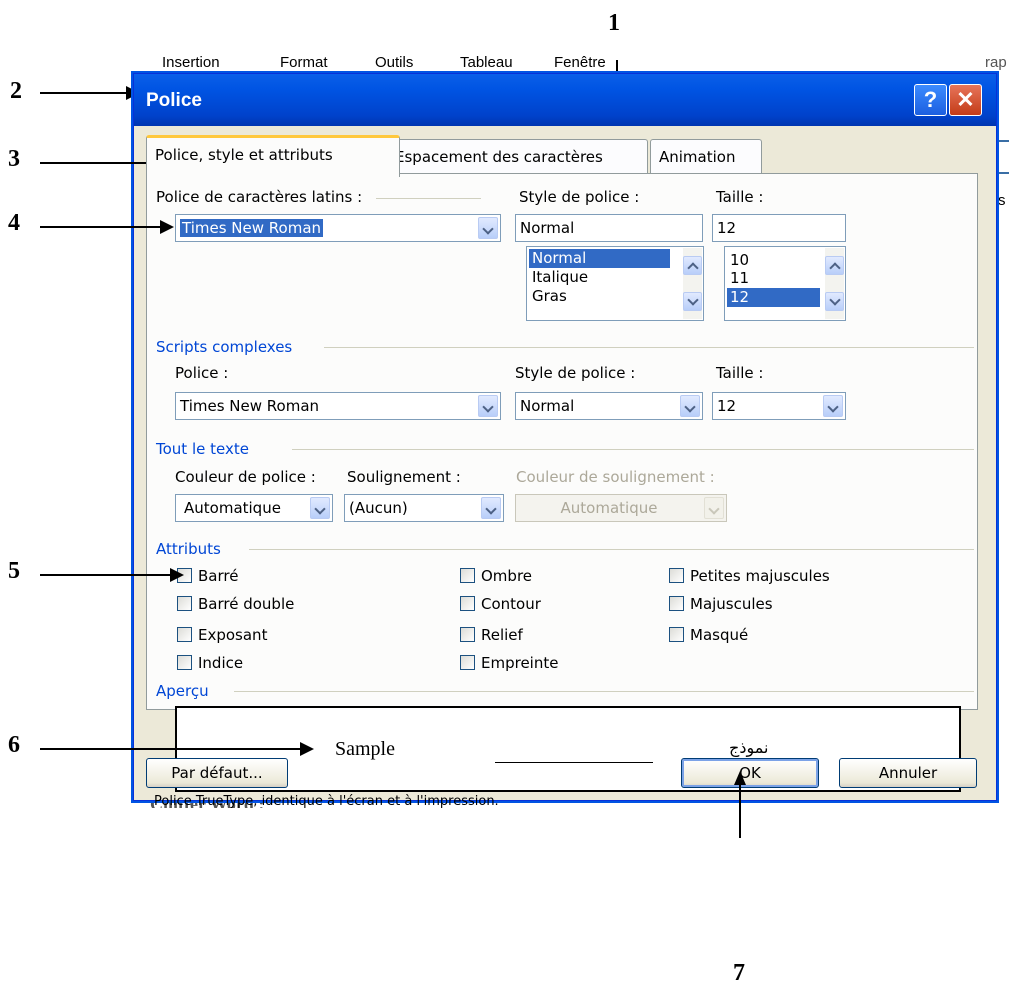 Image resolution: width=1009 pixels, height=999 pixels. What do you see at coordinates (511, 604) in the screenshot?
I see `checkbox-label-contour: Contour` at bounding box center [511, 604].